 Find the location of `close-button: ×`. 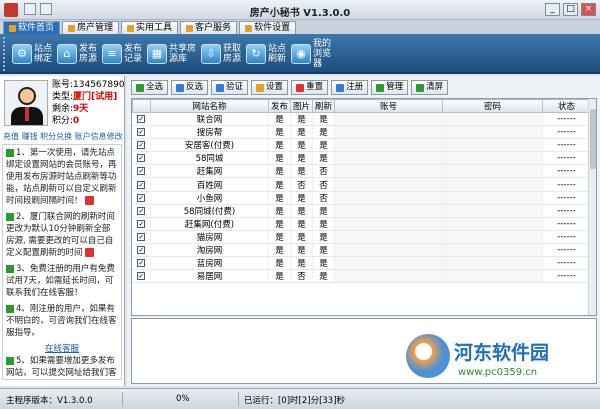

close-button: × is located at coordinates (588, 9).